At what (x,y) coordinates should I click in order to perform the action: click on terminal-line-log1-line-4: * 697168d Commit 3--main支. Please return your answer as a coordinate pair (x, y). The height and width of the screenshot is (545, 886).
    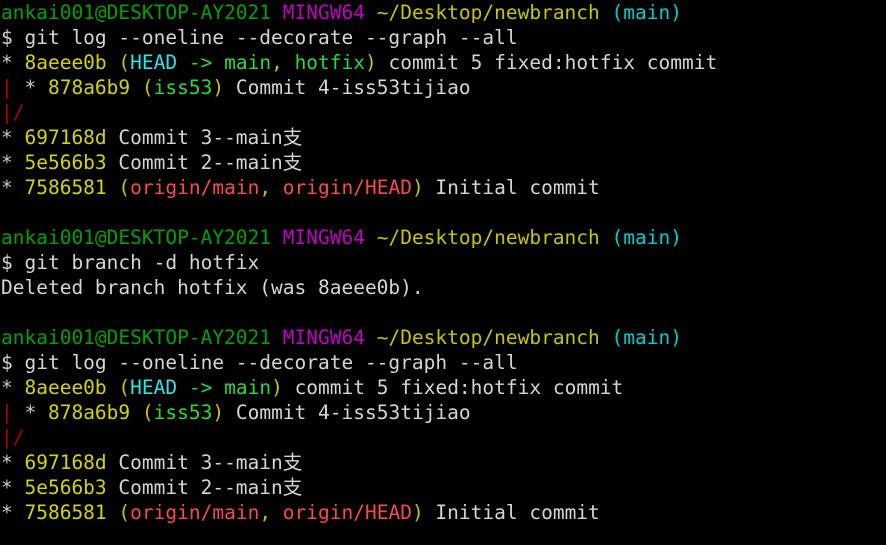
    Looking at the image, I should click on (443, 137).